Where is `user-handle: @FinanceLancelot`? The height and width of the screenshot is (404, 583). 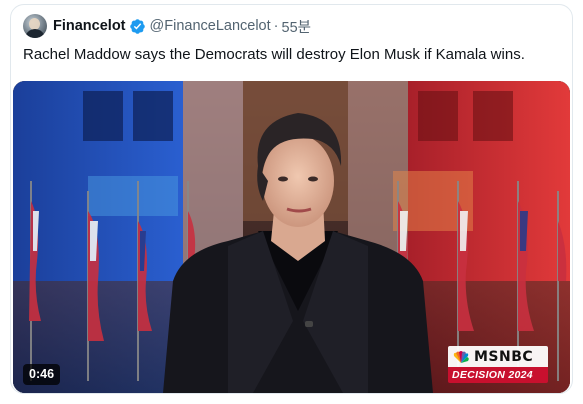 user-handle: @FinanceLancelot is located at coordinates (210, 26).